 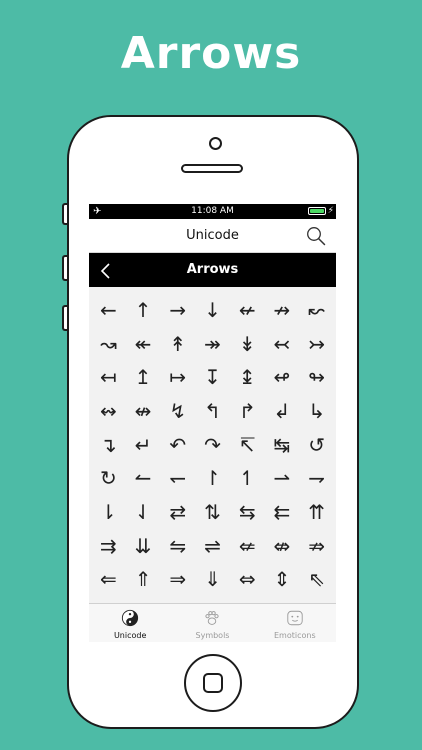 What do you see at coordinates (215, 143) in the screenshot?
I see `front-camera` at bounding box center [215, 143].